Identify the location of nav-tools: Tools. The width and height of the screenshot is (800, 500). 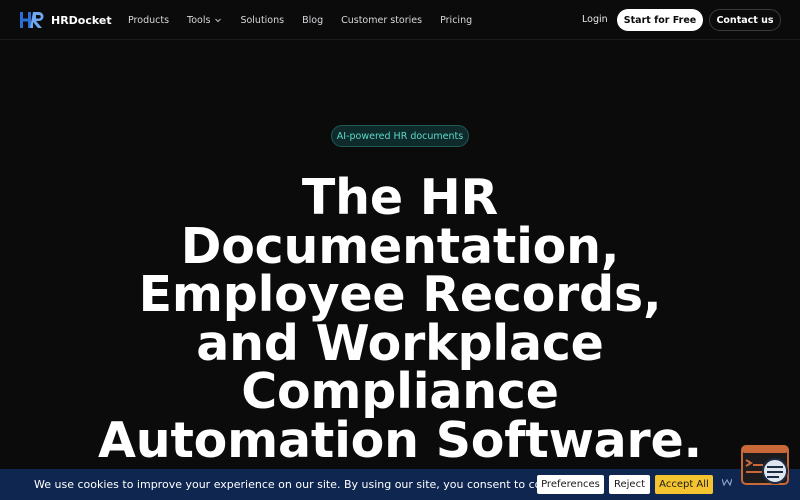
(204, 20).